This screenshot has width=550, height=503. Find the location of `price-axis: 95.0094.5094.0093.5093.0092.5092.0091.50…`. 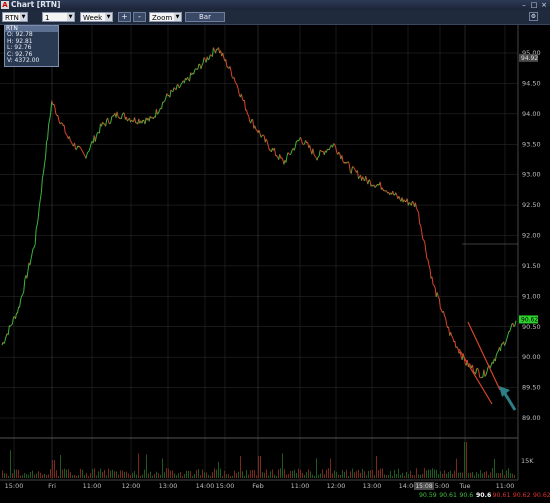

price-axis: 95.0094.5094.0093.5093.0092.5092.0091.50… is located at coordinates (530, 257).